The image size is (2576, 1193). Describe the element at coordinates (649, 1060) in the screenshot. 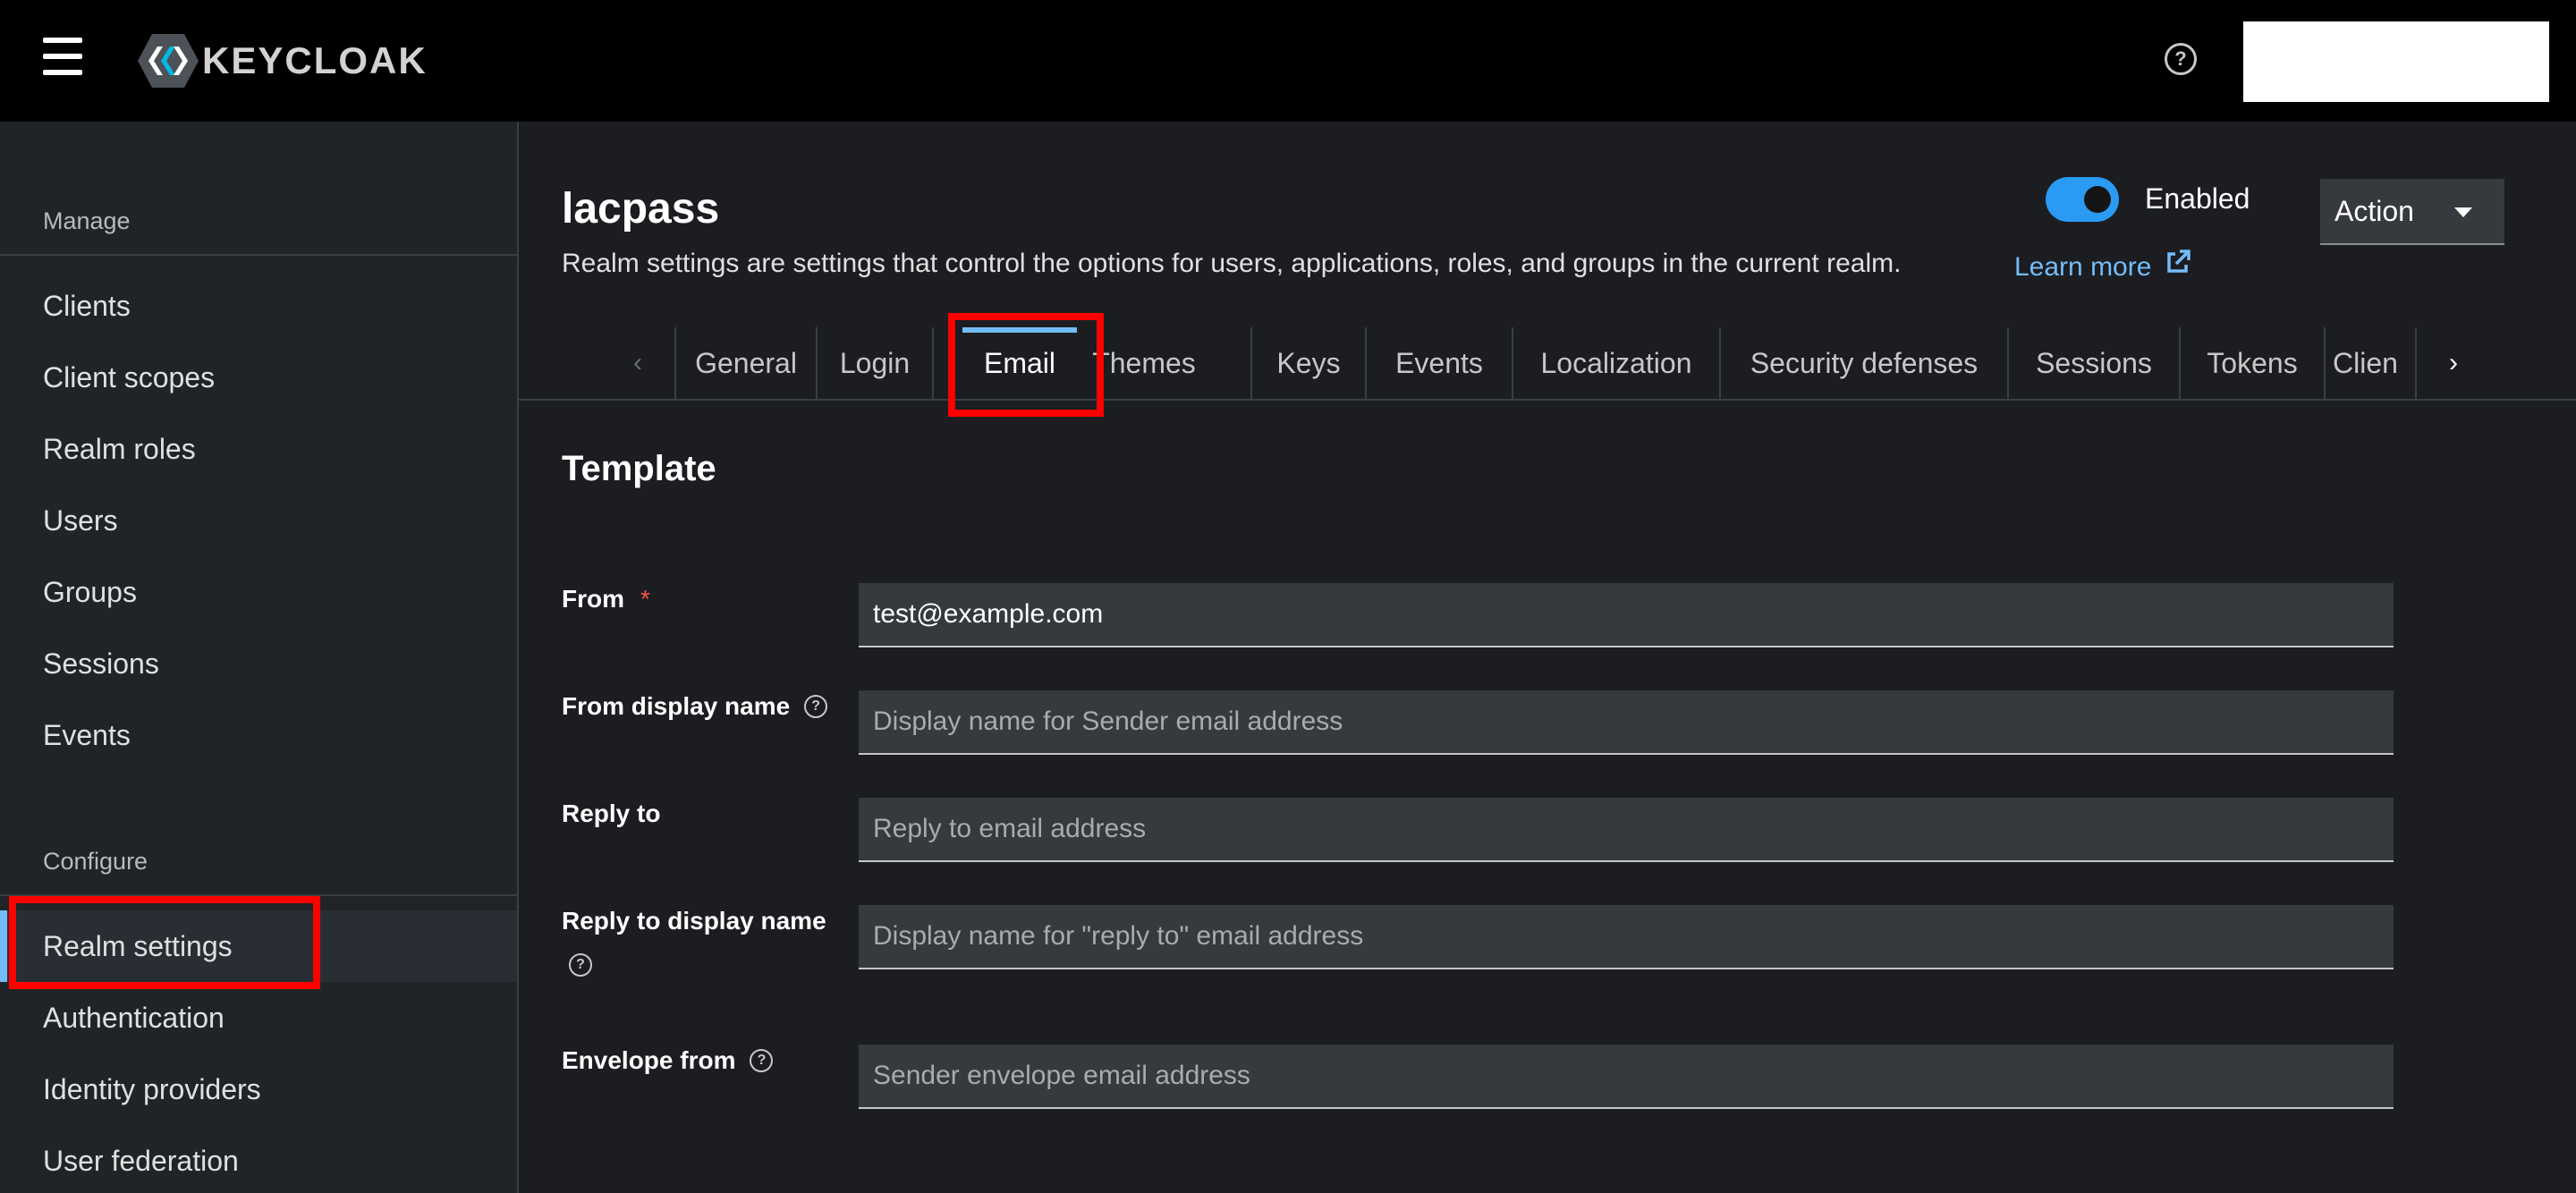

I see `envelope-from-label-text: Envelope from` at that location.